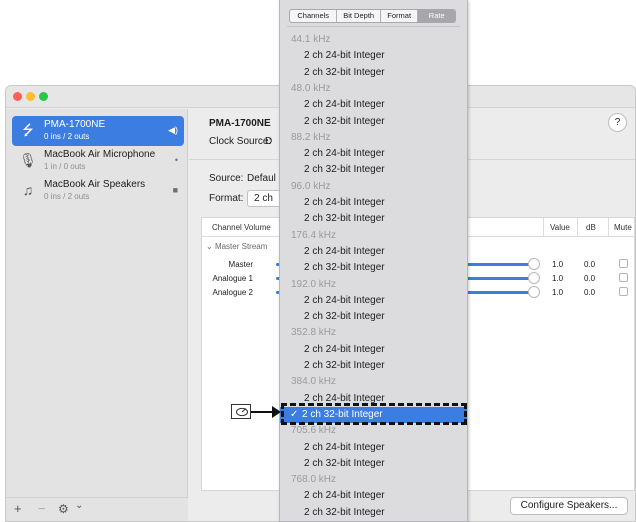 The image size is (636, 522). Describe the element at coordinates (373, 236) in the screenshot. I see `menu-section-header: 176.4 kHz` at that location.